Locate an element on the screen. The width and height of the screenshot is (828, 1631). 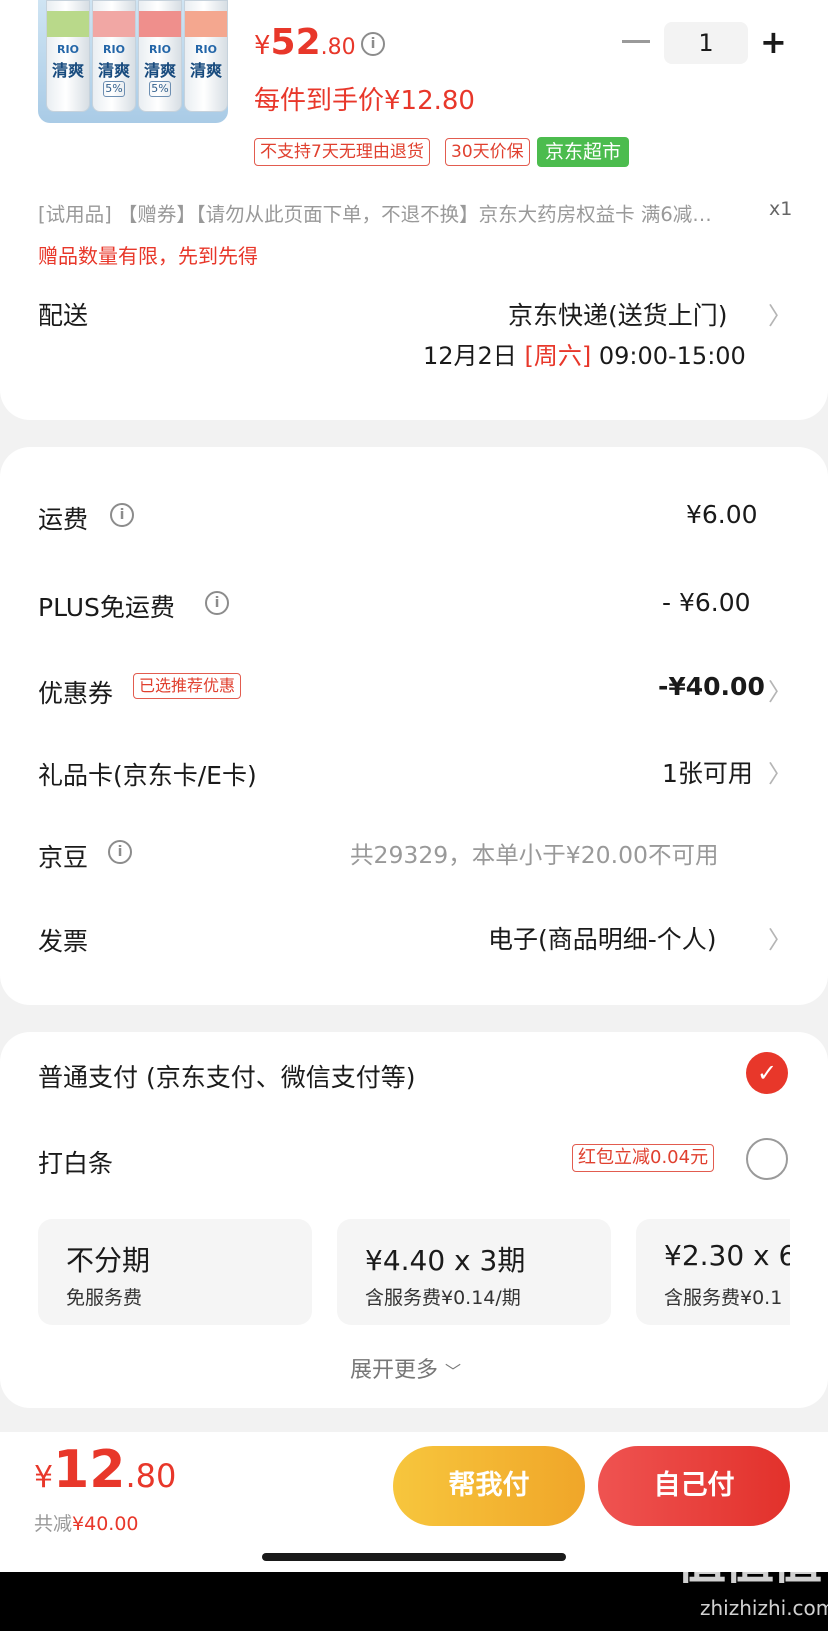
plan-title: 不分期 is located at coordinates (108, 1260).